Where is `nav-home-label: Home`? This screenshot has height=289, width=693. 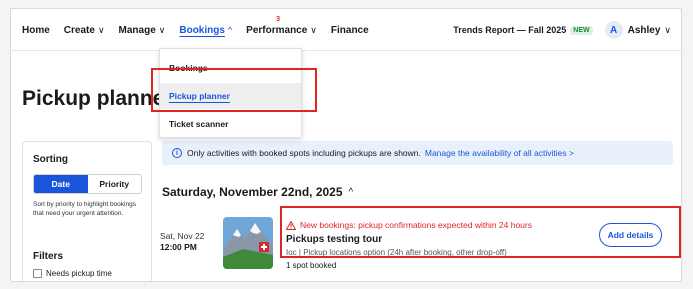 nav-home-label: Home is located at coordinates (36, 30).